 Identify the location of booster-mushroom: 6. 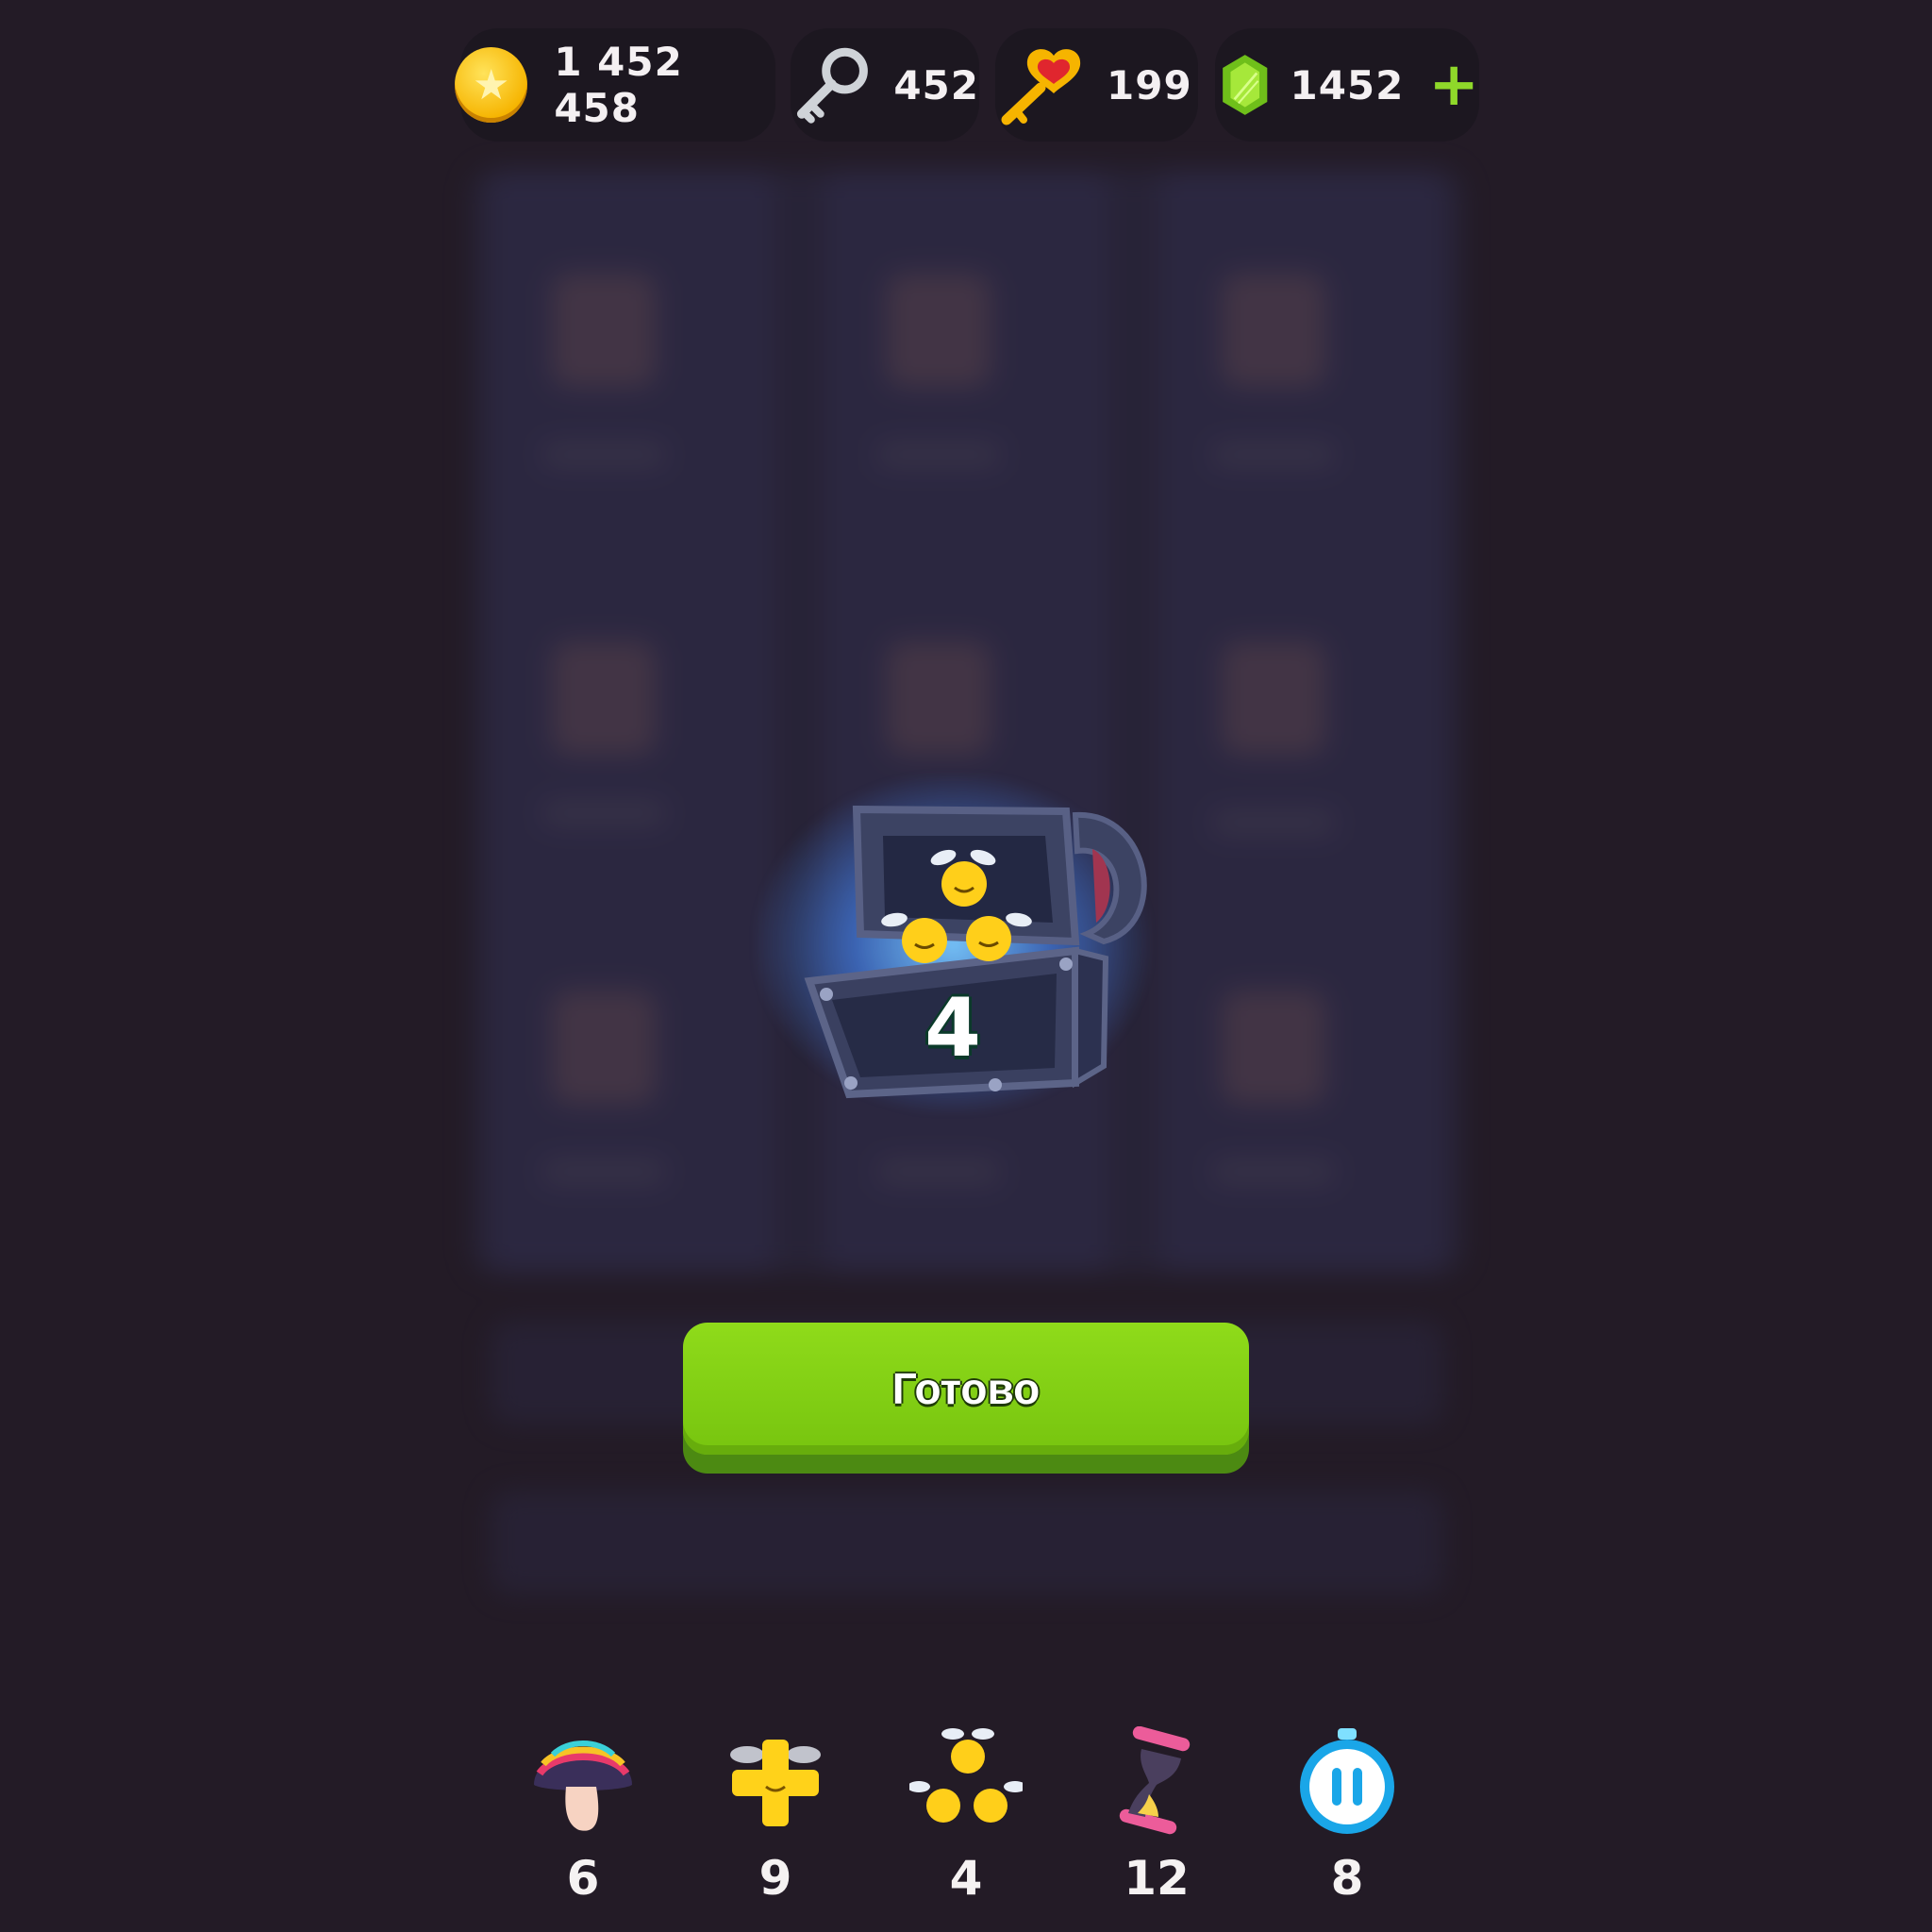
(583, 1825).